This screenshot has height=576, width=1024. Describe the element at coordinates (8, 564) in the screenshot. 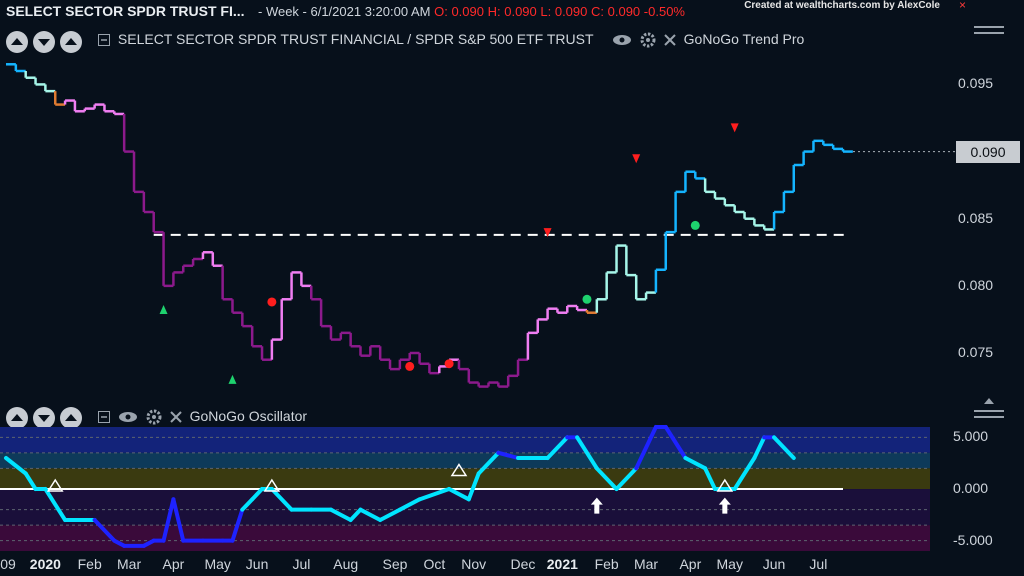

I see `x-tick-label: 09` at that location.